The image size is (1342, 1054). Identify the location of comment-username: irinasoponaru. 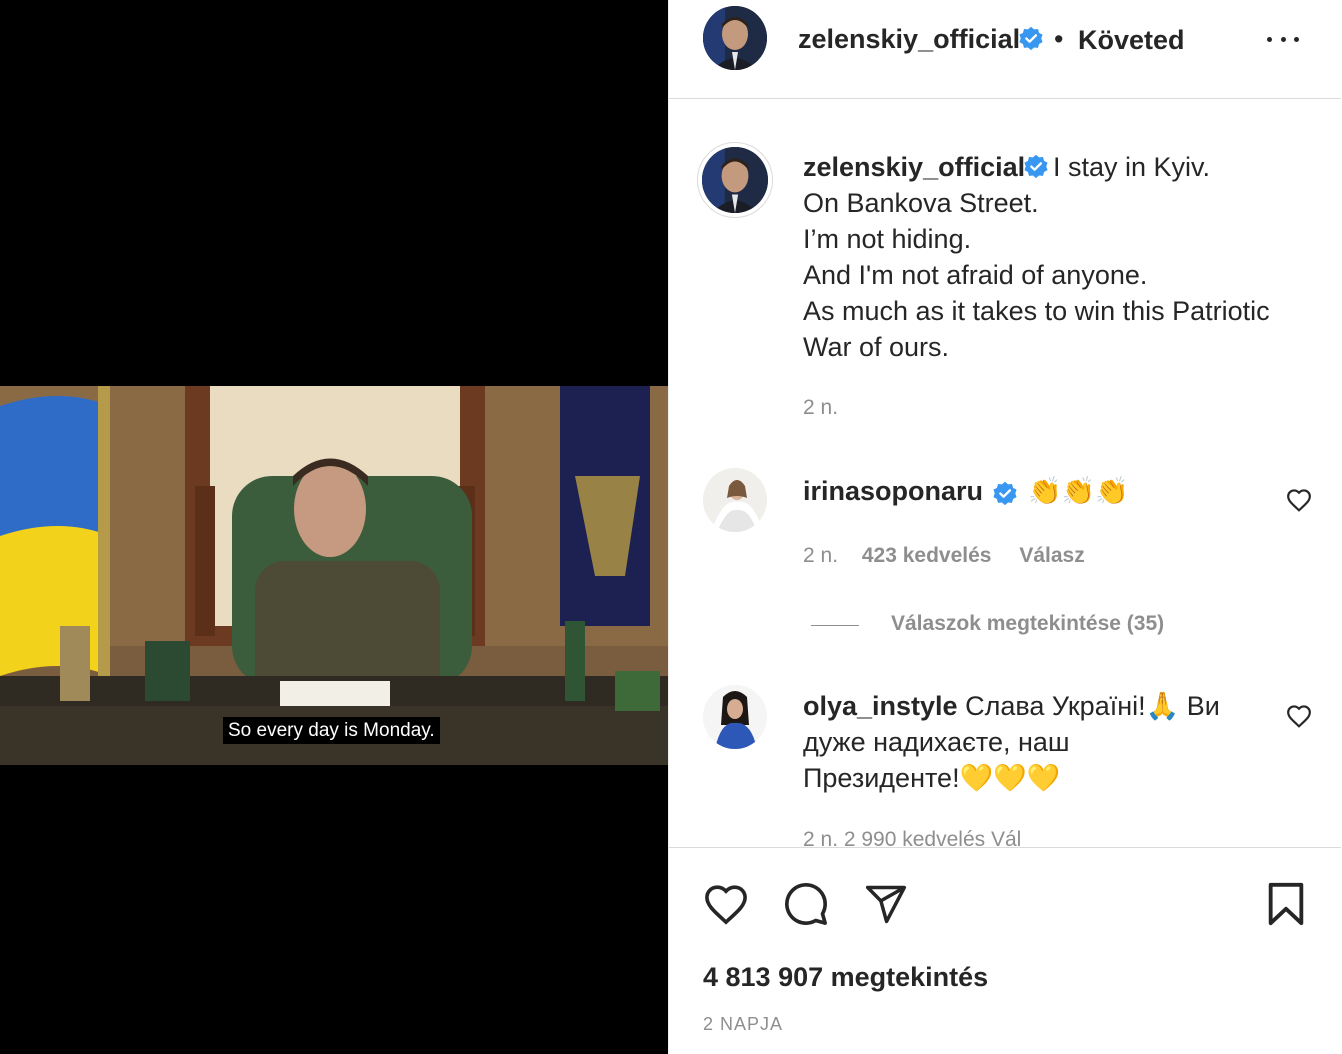
(893, 491).